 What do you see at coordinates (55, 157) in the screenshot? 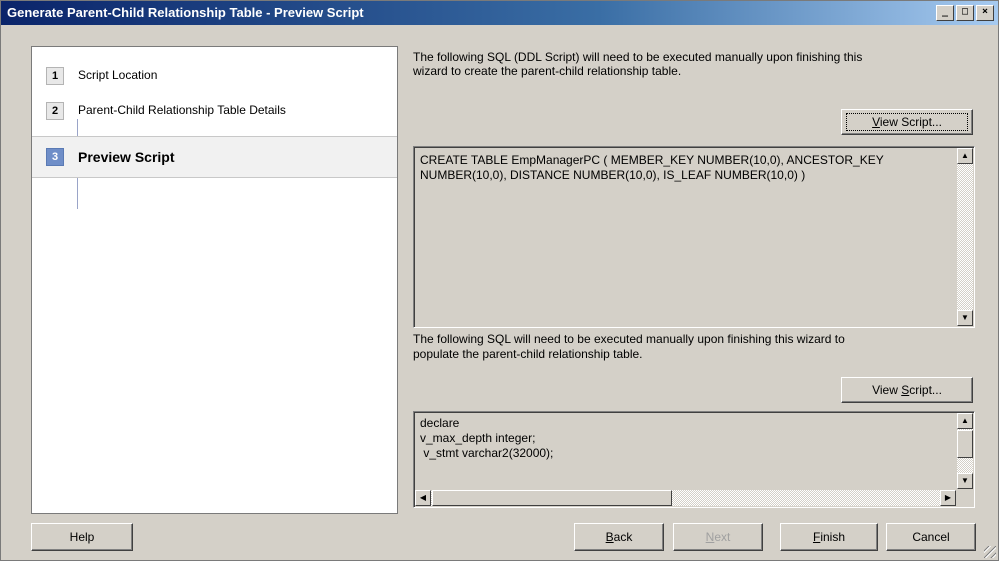
I see `step-number: 3` at bounding box center [55, 157].